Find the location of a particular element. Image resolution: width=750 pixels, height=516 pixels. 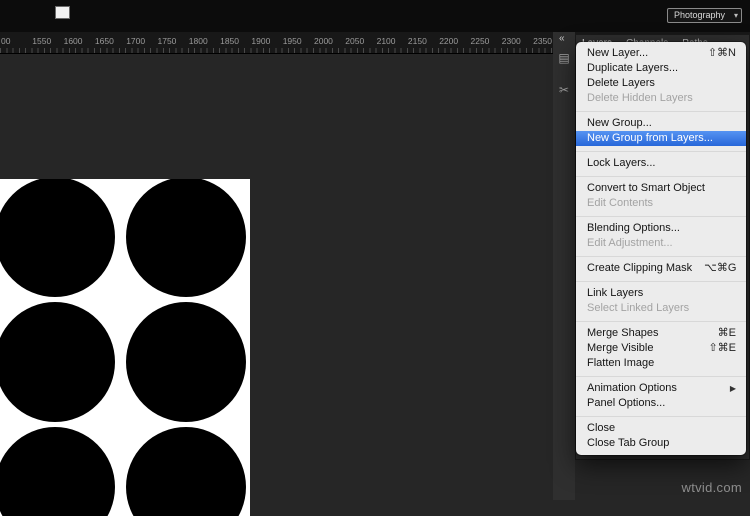

submenu-arrow-icon: ▶ is located at coordinates (732, 388).